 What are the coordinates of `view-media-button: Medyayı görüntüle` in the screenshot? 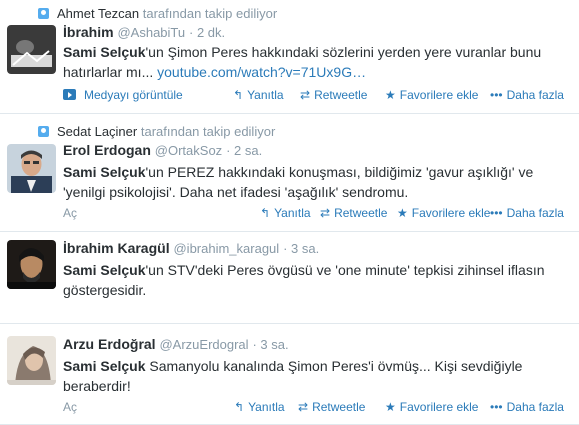 It's located at (123, 95).